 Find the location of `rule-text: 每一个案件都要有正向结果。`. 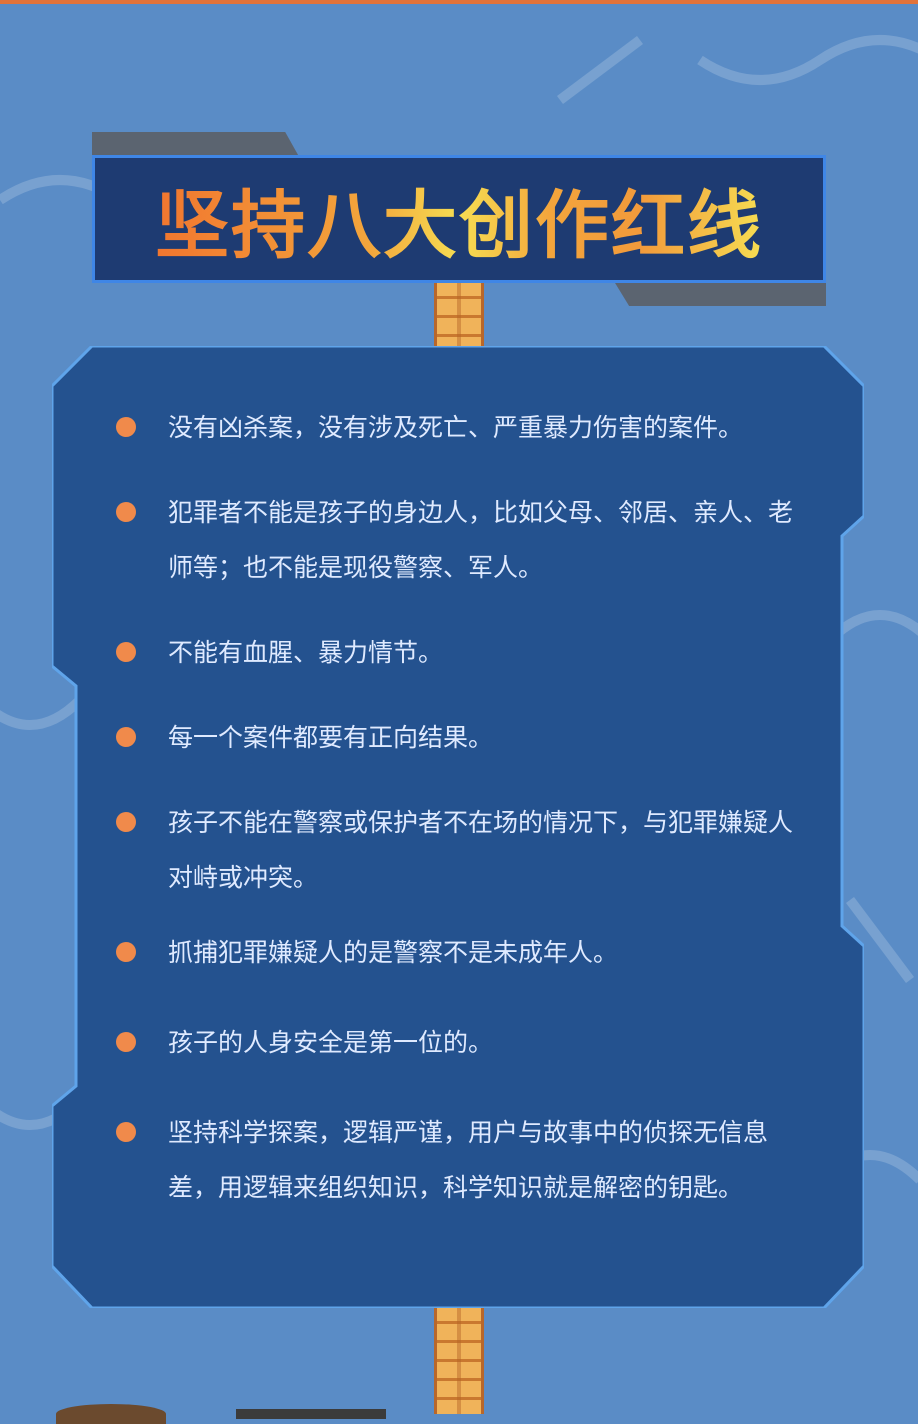

rule-text: 每一个案件都要有正向结果。 is located at coordinates (331, 737).